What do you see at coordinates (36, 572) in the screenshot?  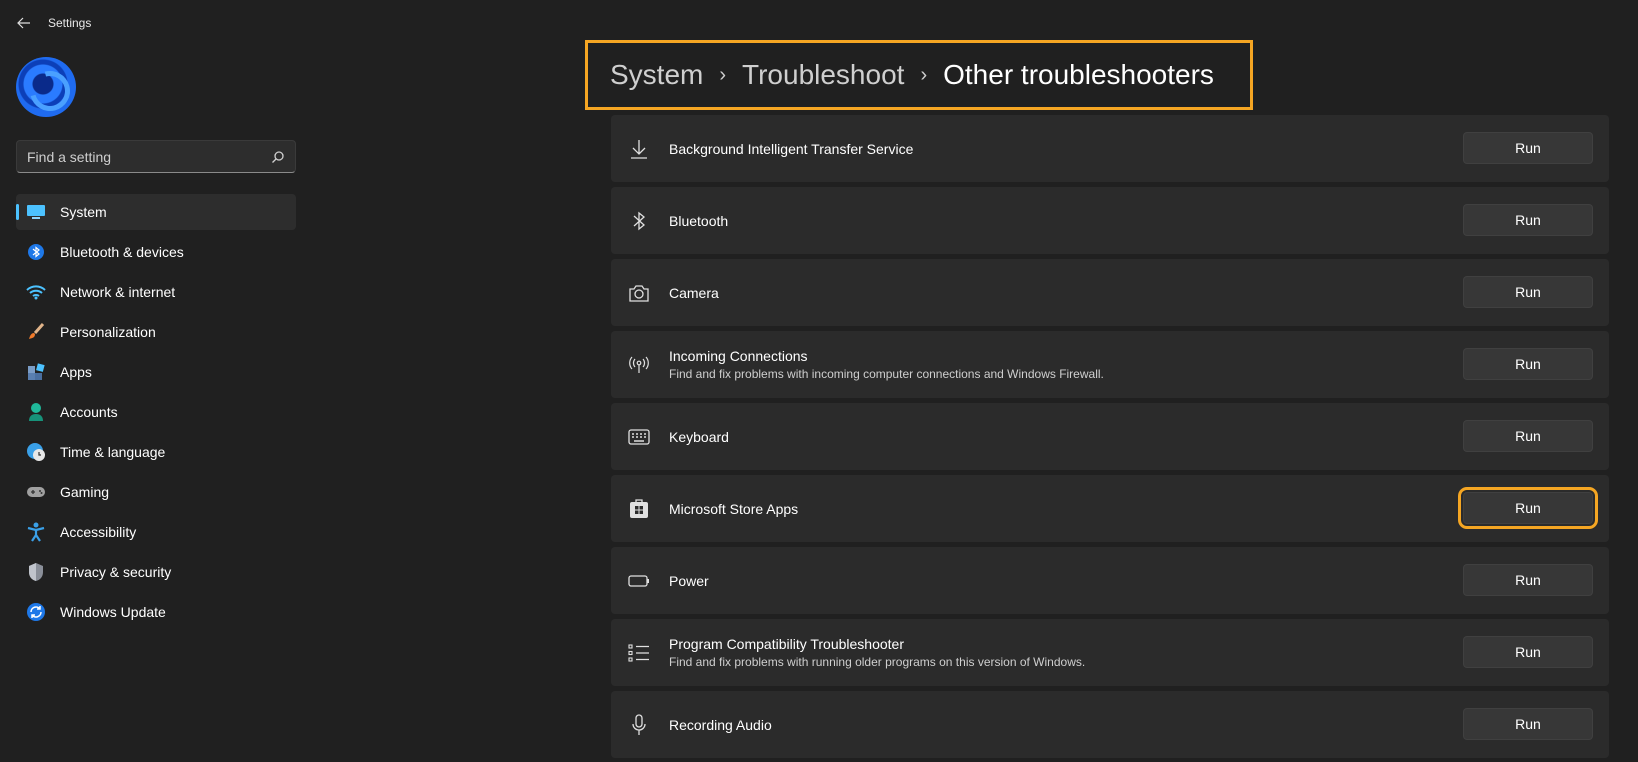 I see `shield-icon` at bounding box center [36, 572].